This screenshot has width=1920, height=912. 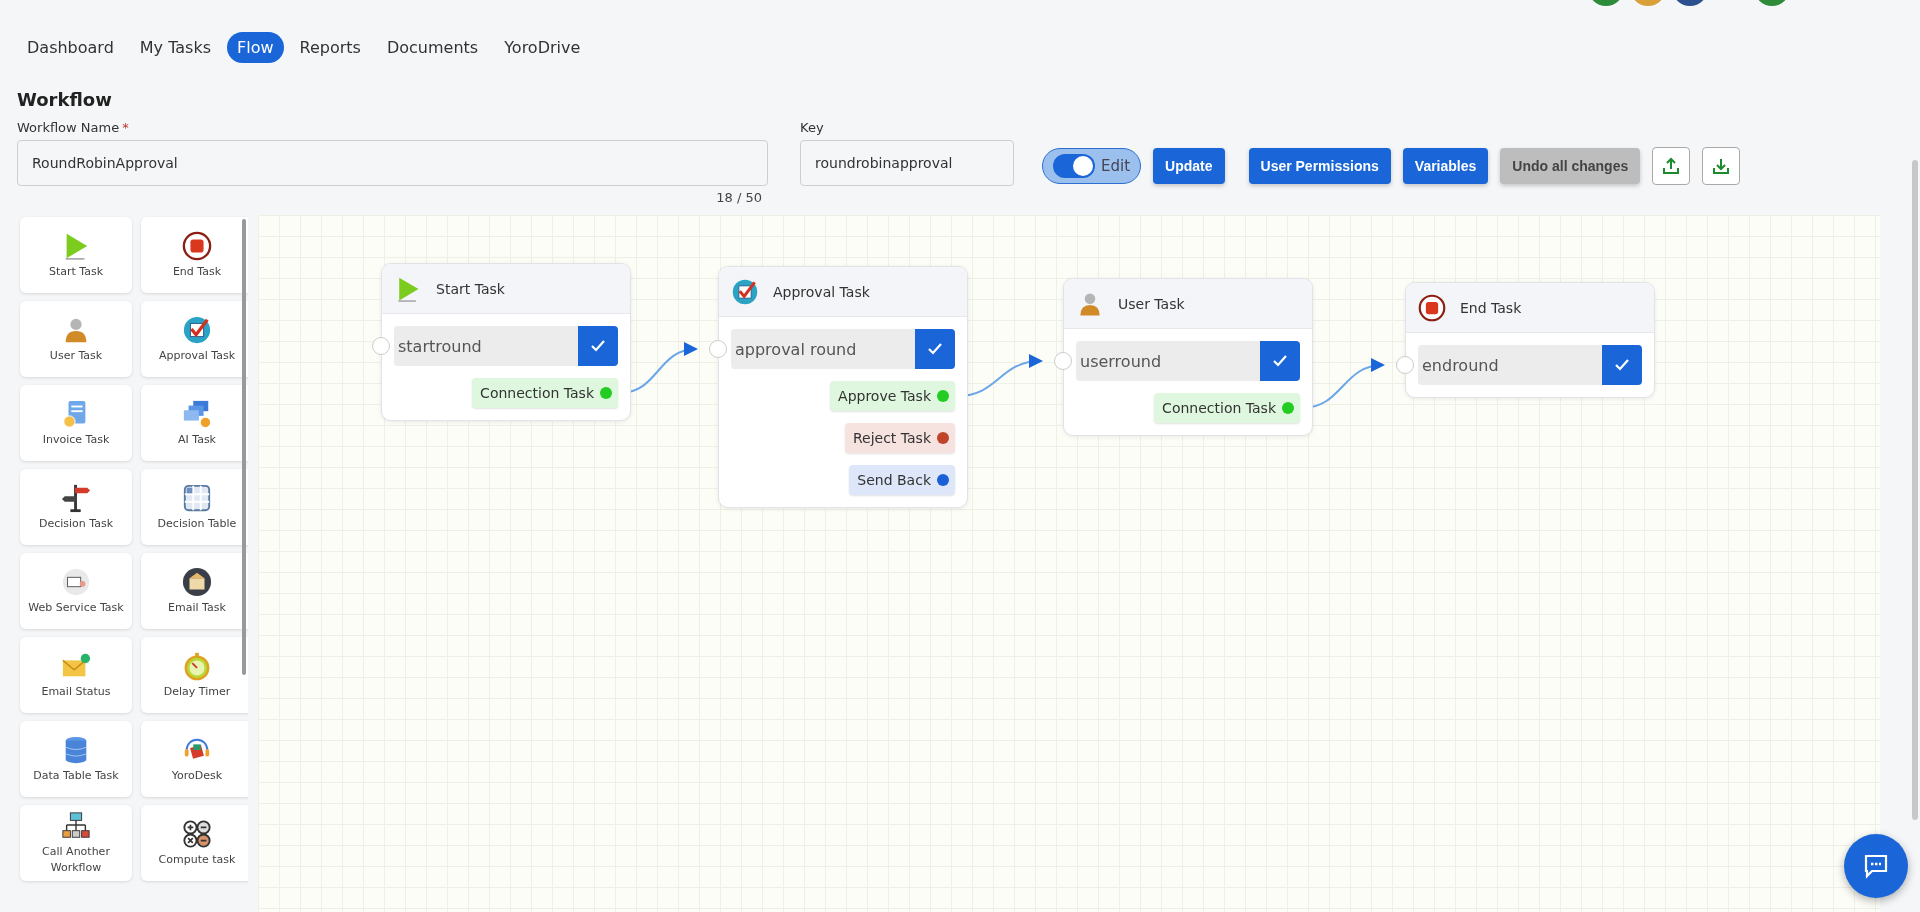 I want to click on nav-tab: Documents, so click(x=432, y=47).